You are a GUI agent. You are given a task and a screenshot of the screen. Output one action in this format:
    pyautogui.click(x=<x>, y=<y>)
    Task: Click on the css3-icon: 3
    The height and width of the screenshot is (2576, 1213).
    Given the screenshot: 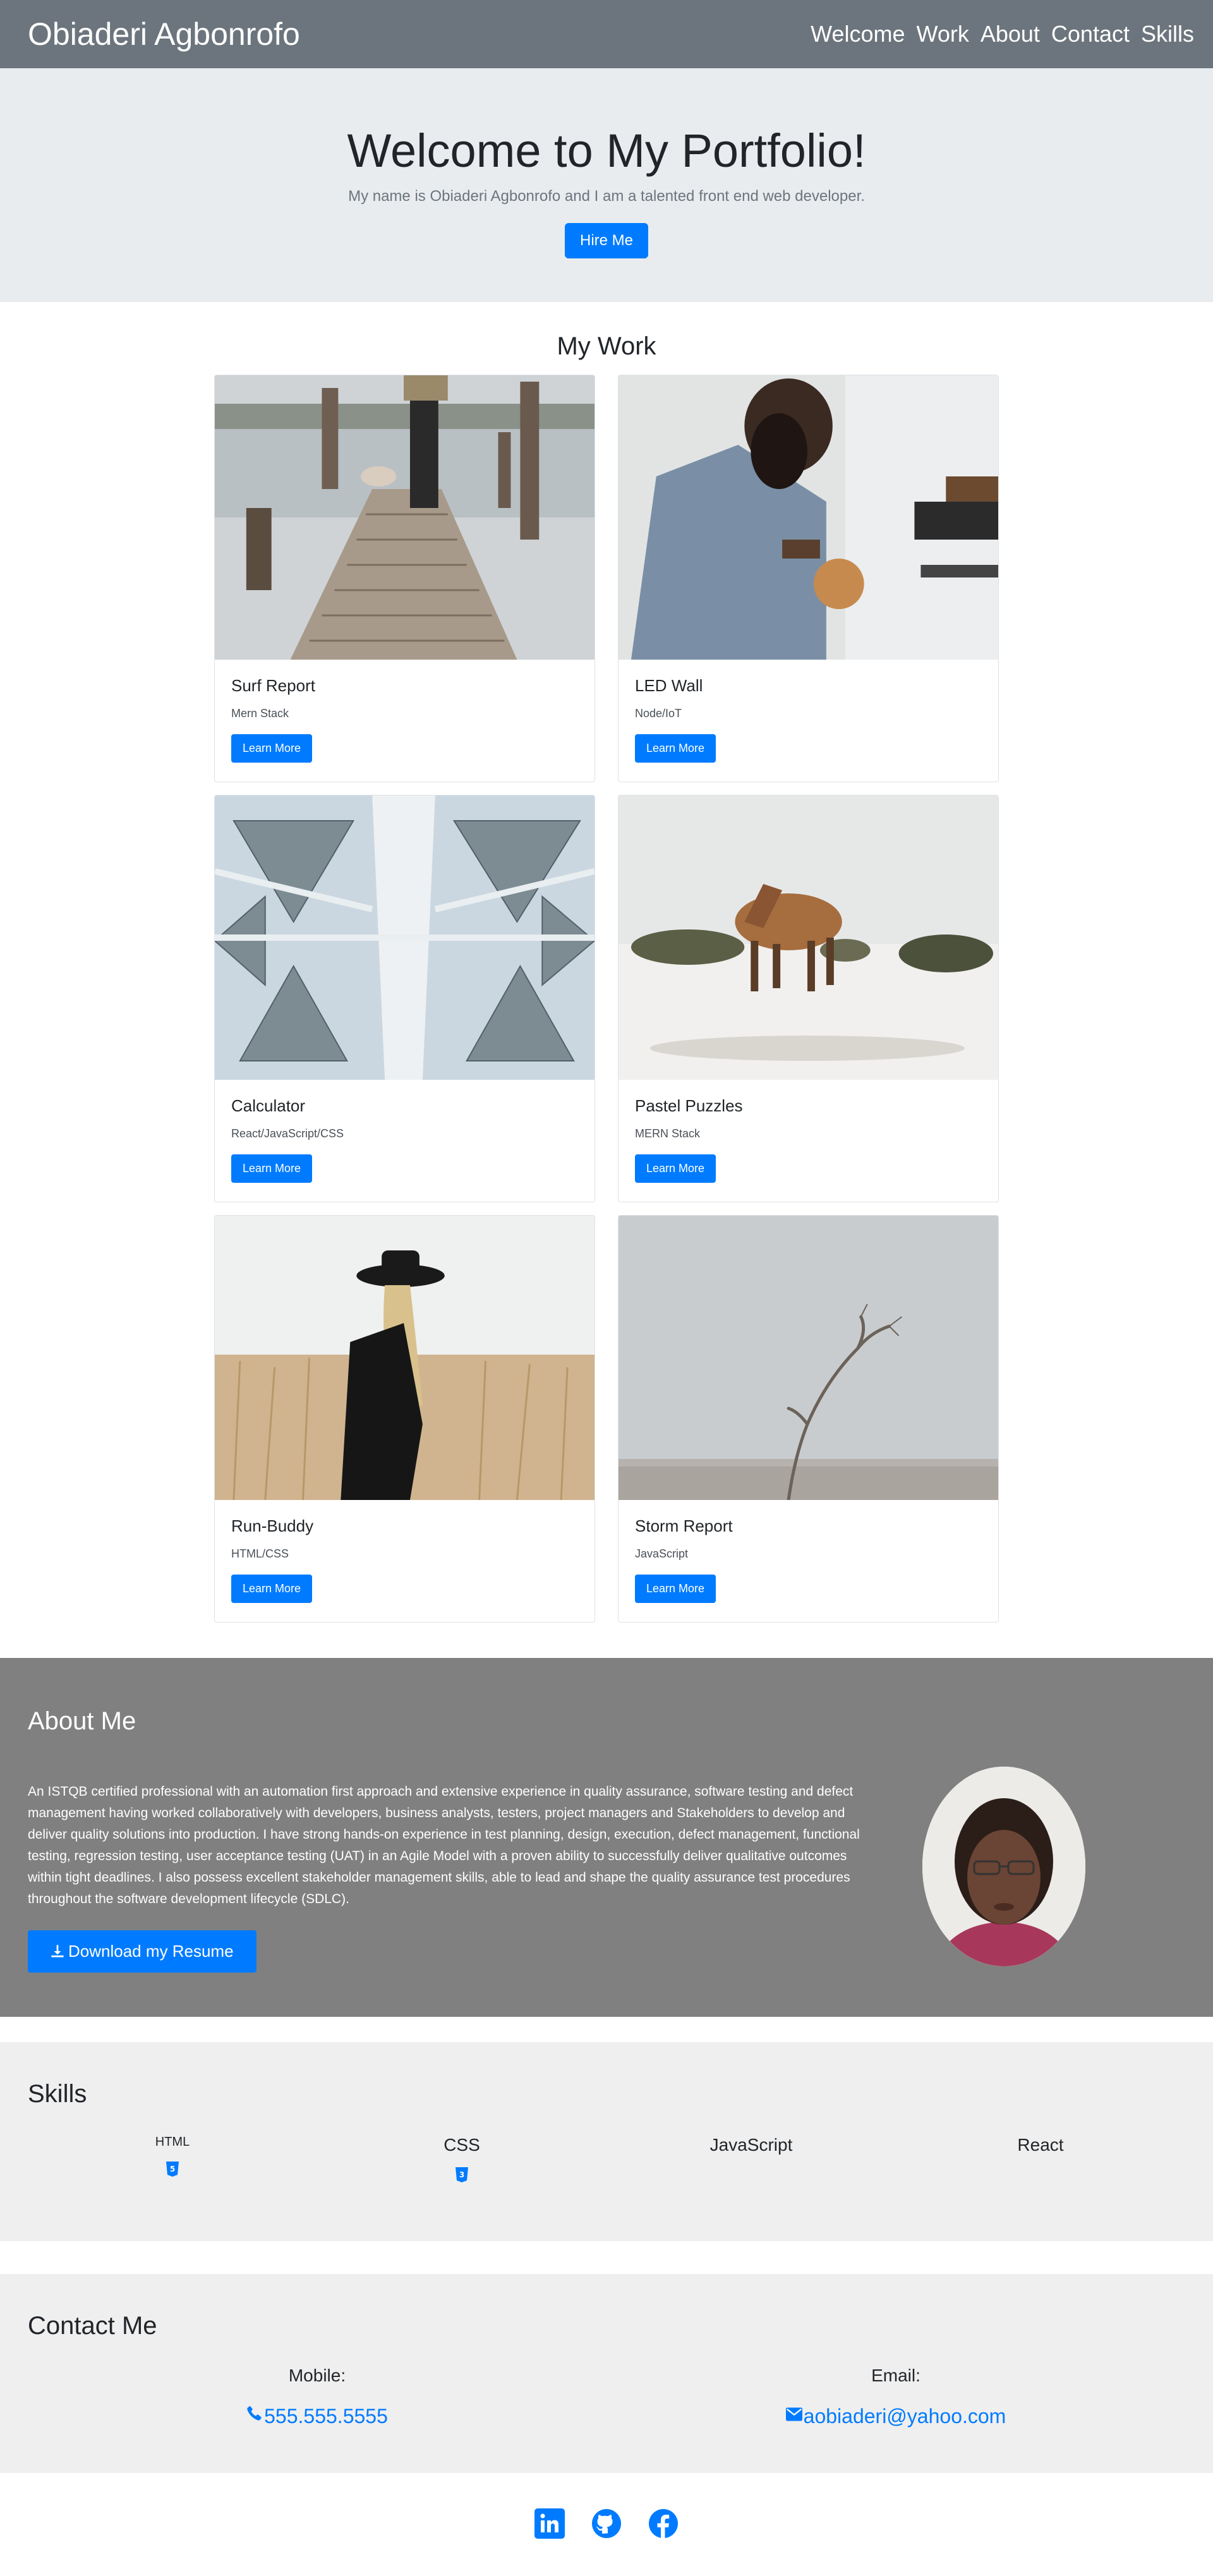 What is the action you would take?
    pyautogui.click(x=462, y=2174)
    